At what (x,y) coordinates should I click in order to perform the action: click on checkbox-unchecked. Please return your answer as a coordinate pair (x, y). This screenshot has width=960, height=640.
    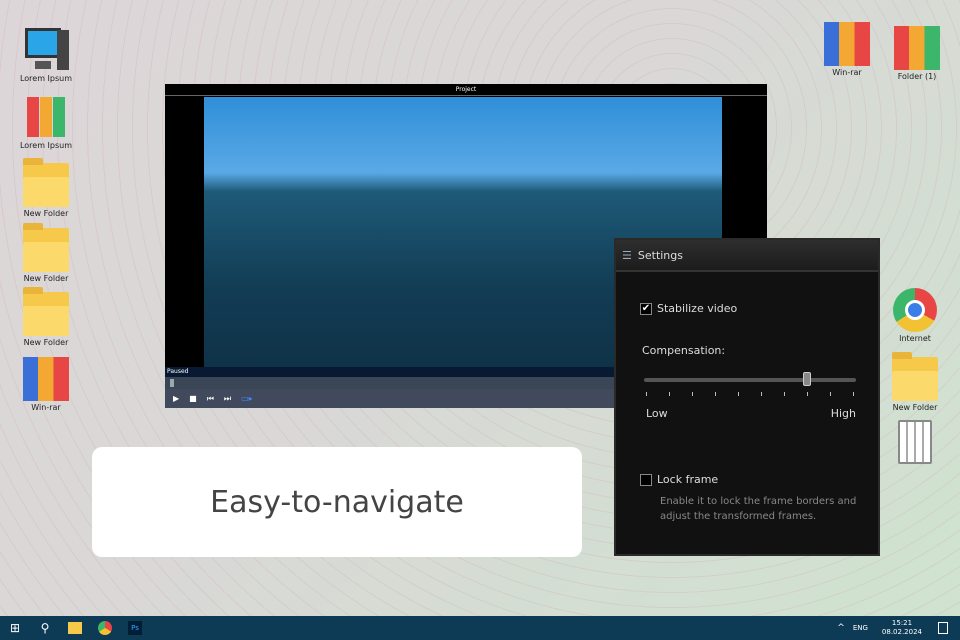
    Looking at the image, I should click on (646, 480).